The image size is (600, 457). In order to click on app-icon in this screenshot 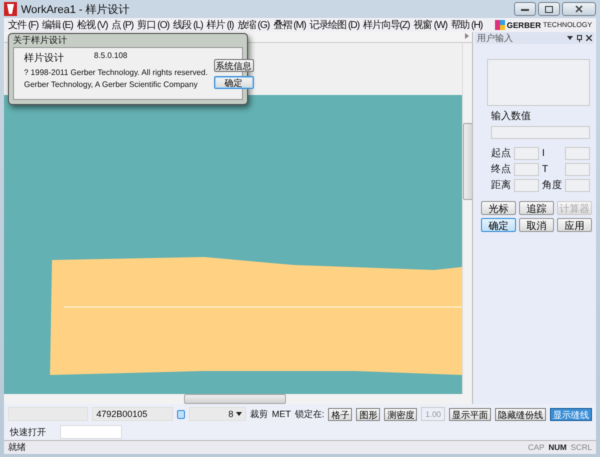, I will do `click(10, 9)`.